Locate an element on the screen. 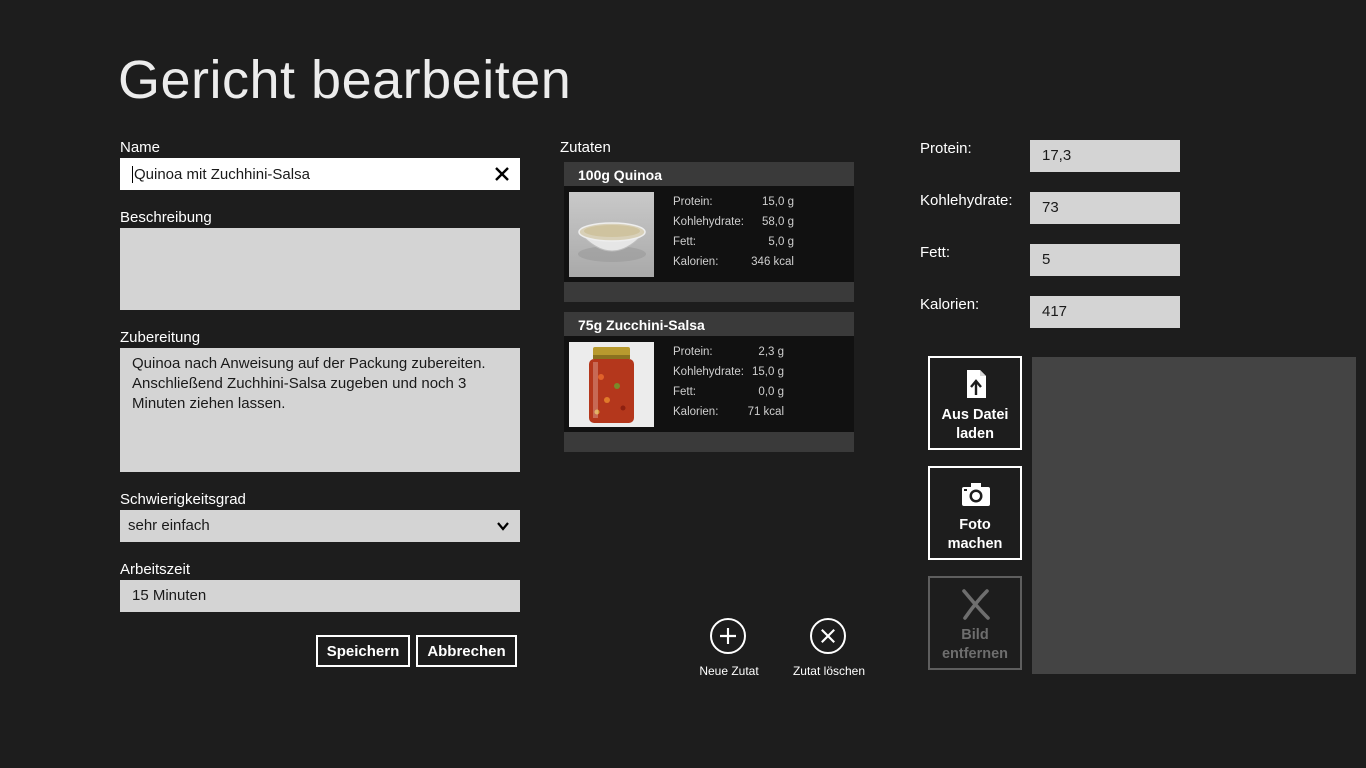  ingredient-header: 75g Zucchini-Salsa is located at coordinates (709, 324).